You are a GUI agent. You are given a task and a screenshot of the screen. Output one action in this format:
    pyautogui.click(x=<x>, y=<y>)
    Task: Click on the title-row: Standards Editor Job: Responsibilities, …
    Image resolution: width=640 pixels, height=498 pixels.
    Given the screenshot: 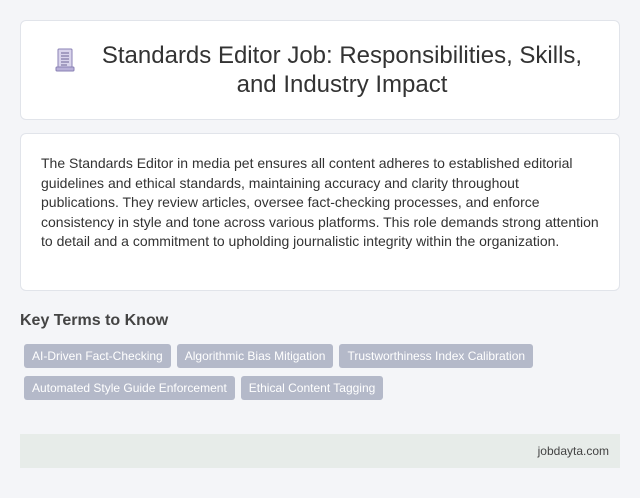 What is the action you would take?
    pyautogui.click(x=320, y=70)
    